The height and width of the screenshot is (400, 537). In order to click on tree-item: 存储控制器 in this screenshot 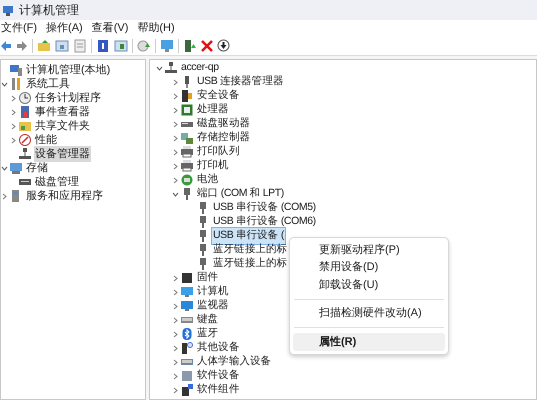, I will do `click(224, 138)`.